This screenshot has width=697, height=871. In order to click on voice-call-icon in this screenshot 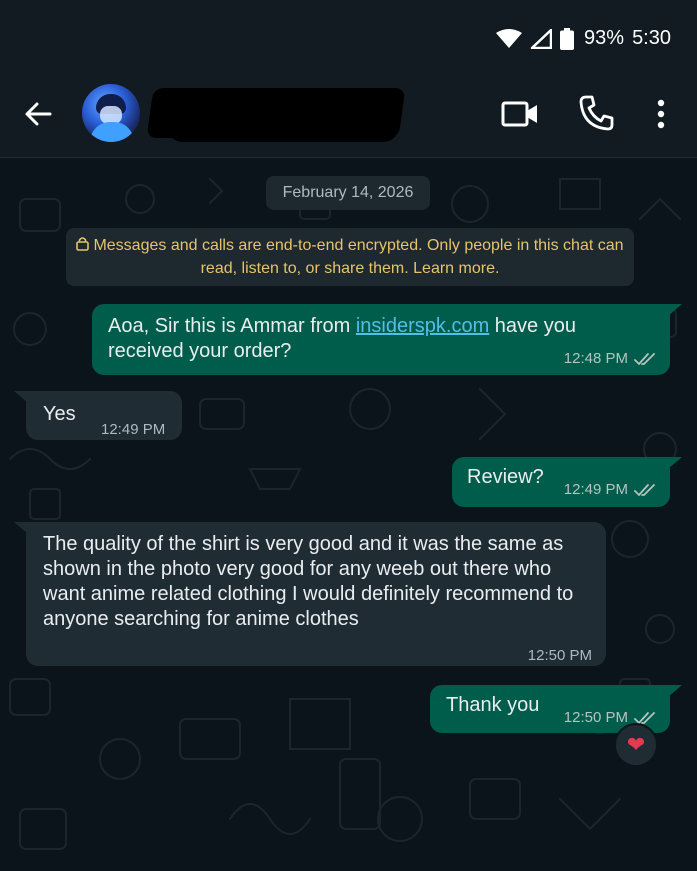, I will do `click(596, 113)`.